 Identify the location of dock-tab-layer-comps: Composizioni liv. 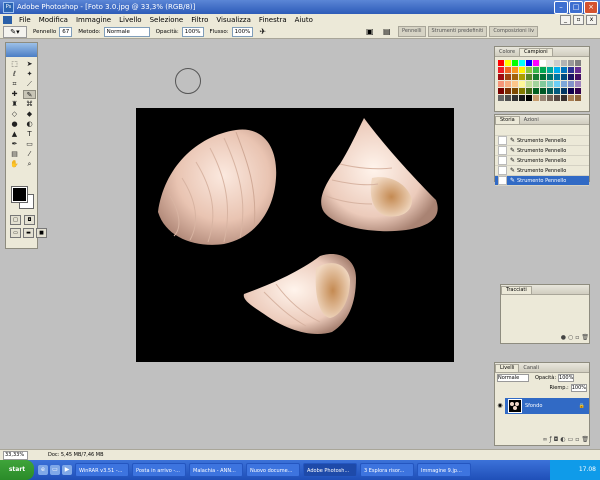
(514, 31).